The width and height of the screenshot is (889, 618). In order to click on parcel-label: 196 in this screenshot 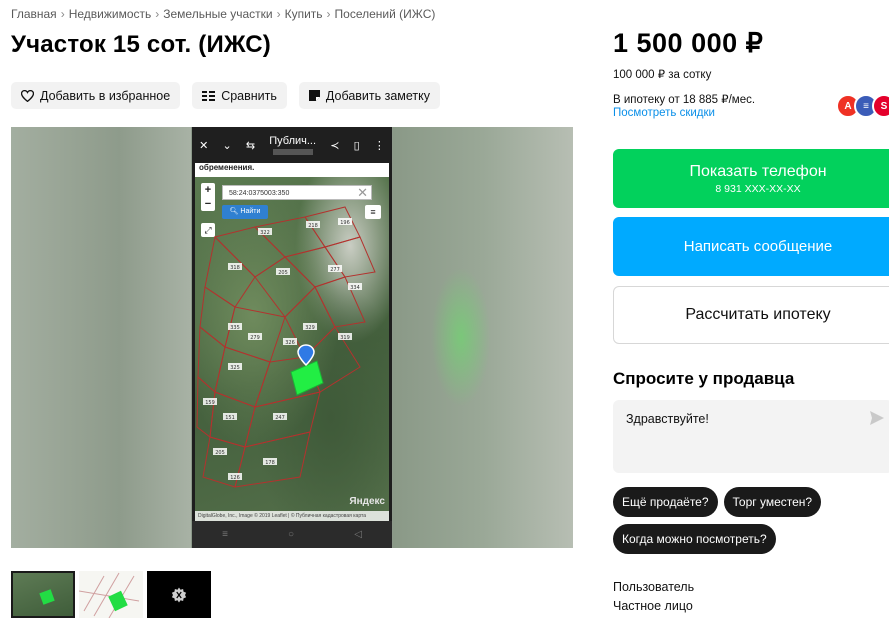, I will do `click(345, 223)`.